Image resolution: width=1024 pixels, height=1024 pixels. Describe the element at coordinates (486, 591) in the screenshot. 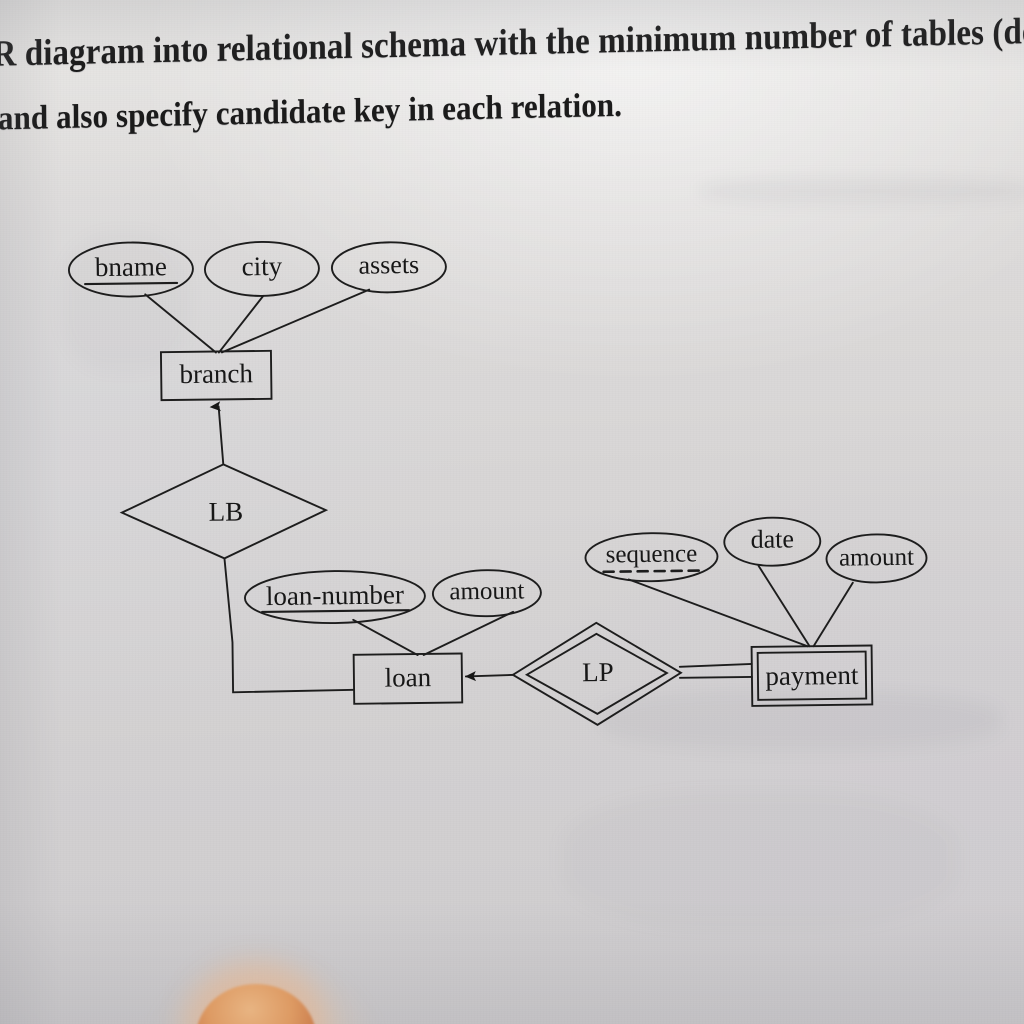

I see `attribute-amount-loan-label: amount` at that location.